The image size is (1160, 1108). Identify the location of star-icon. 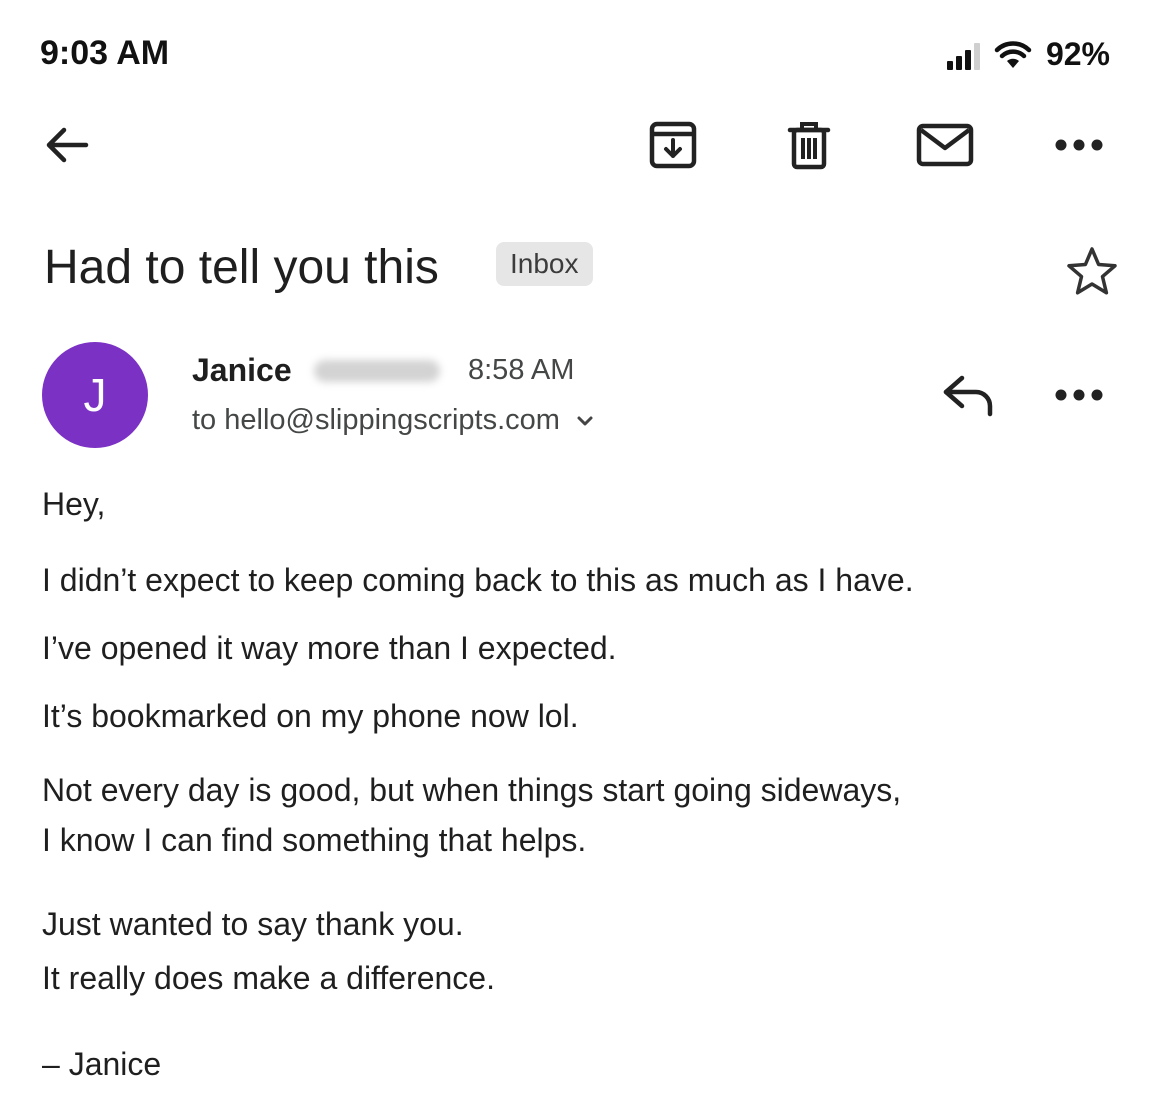
(1092, 272).